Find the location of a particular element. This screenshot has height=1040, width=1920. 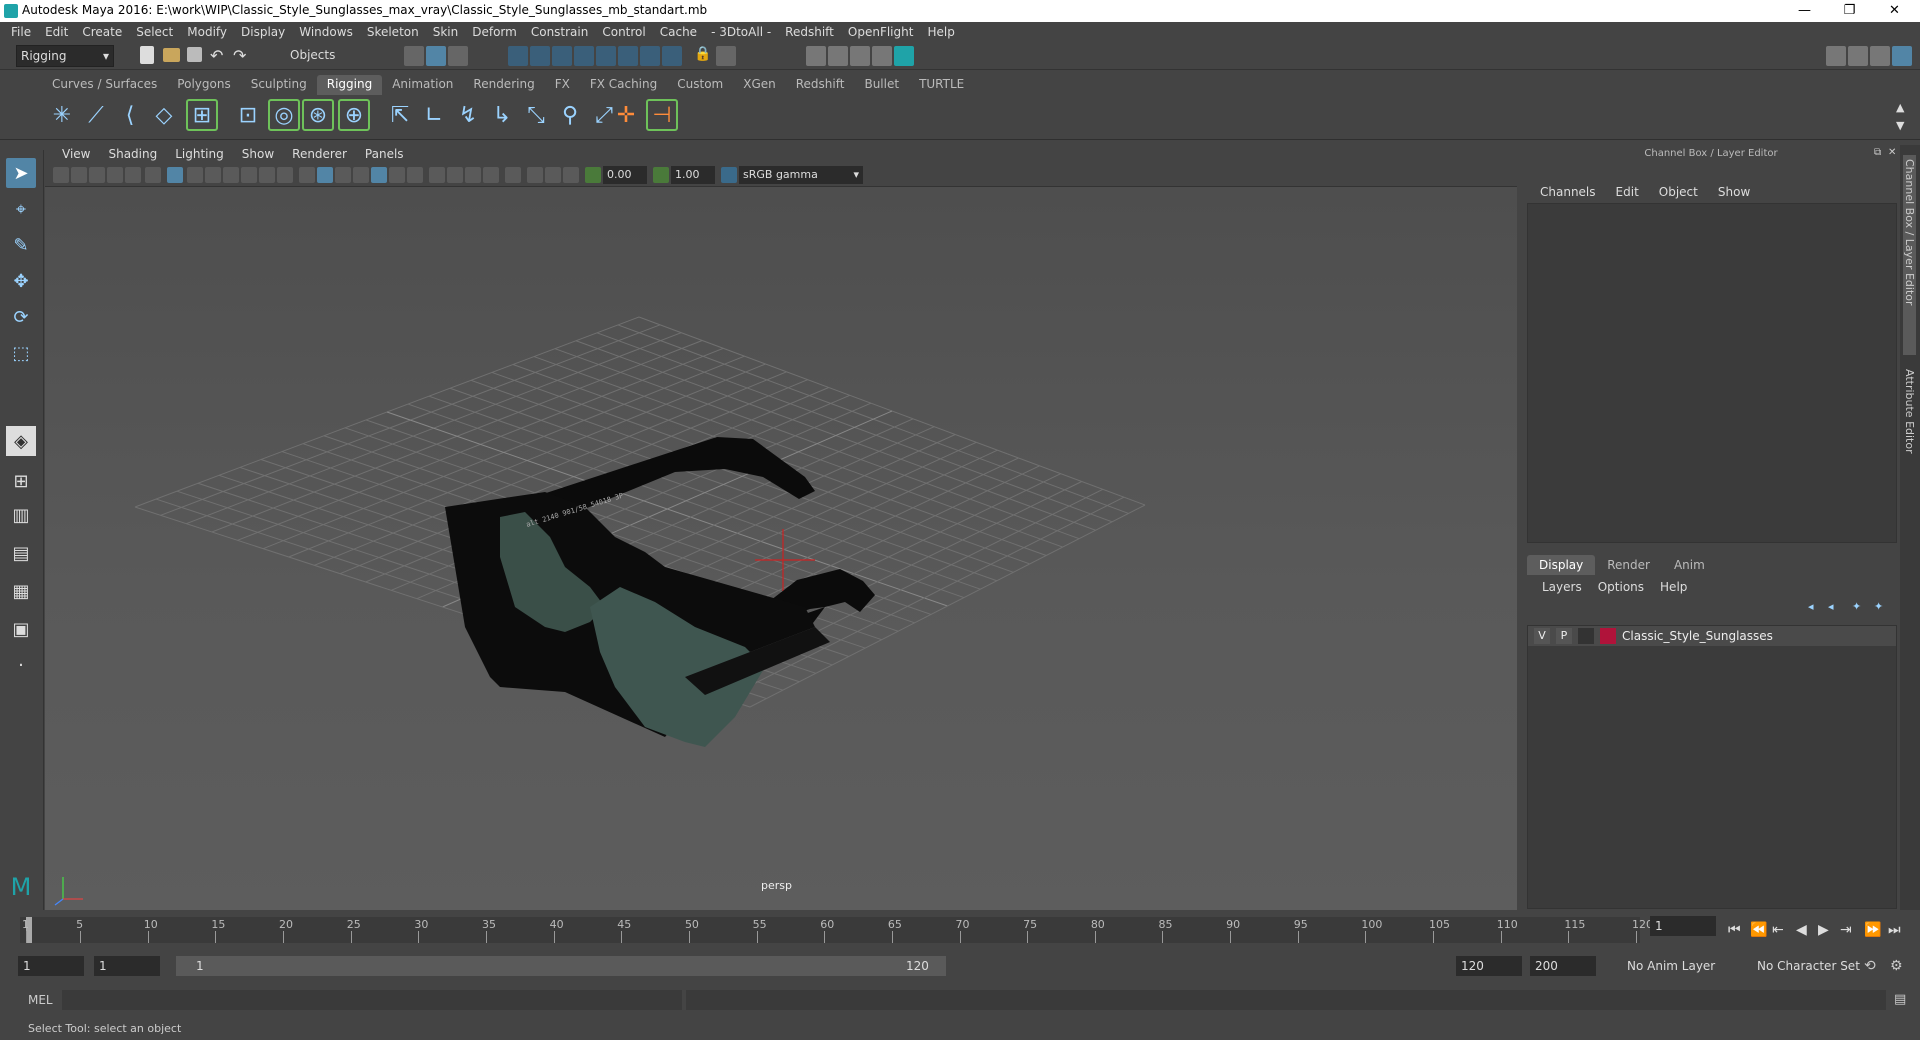

rotate-tool-icon: ⟳ is located at coordinates (21, 317).